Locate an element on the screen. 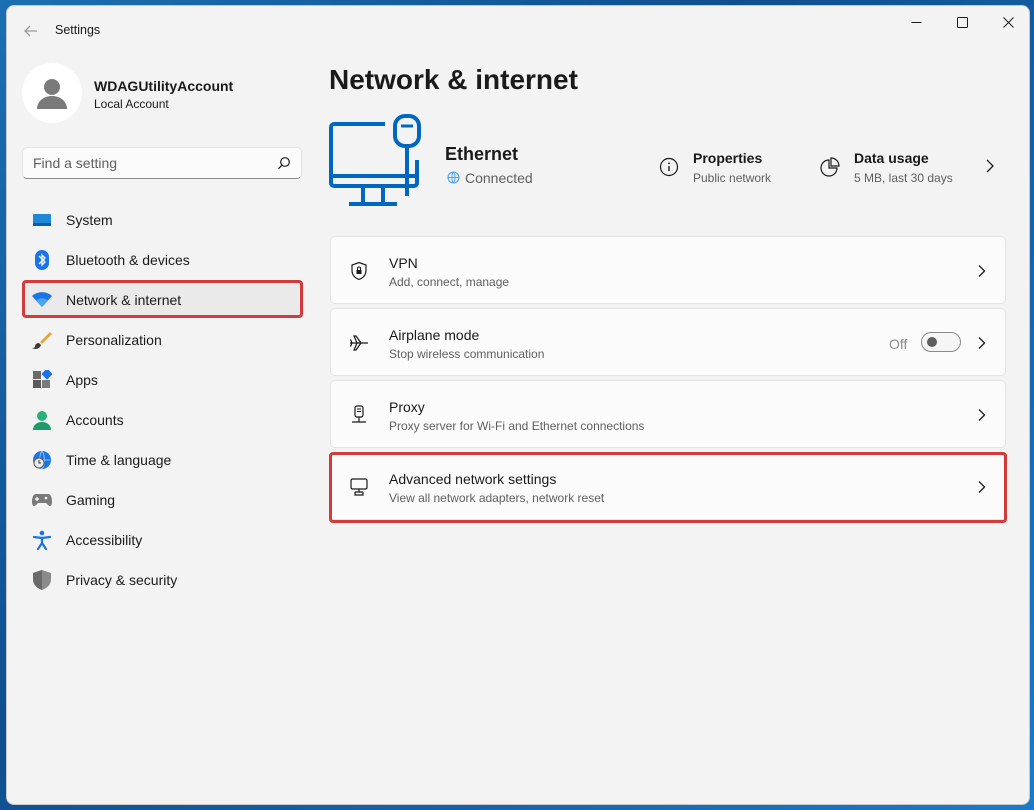 This screenshot has height=810, width=1034. sidebar-item-privacy-security: Privacy & security is located at coordinates (163, 580).